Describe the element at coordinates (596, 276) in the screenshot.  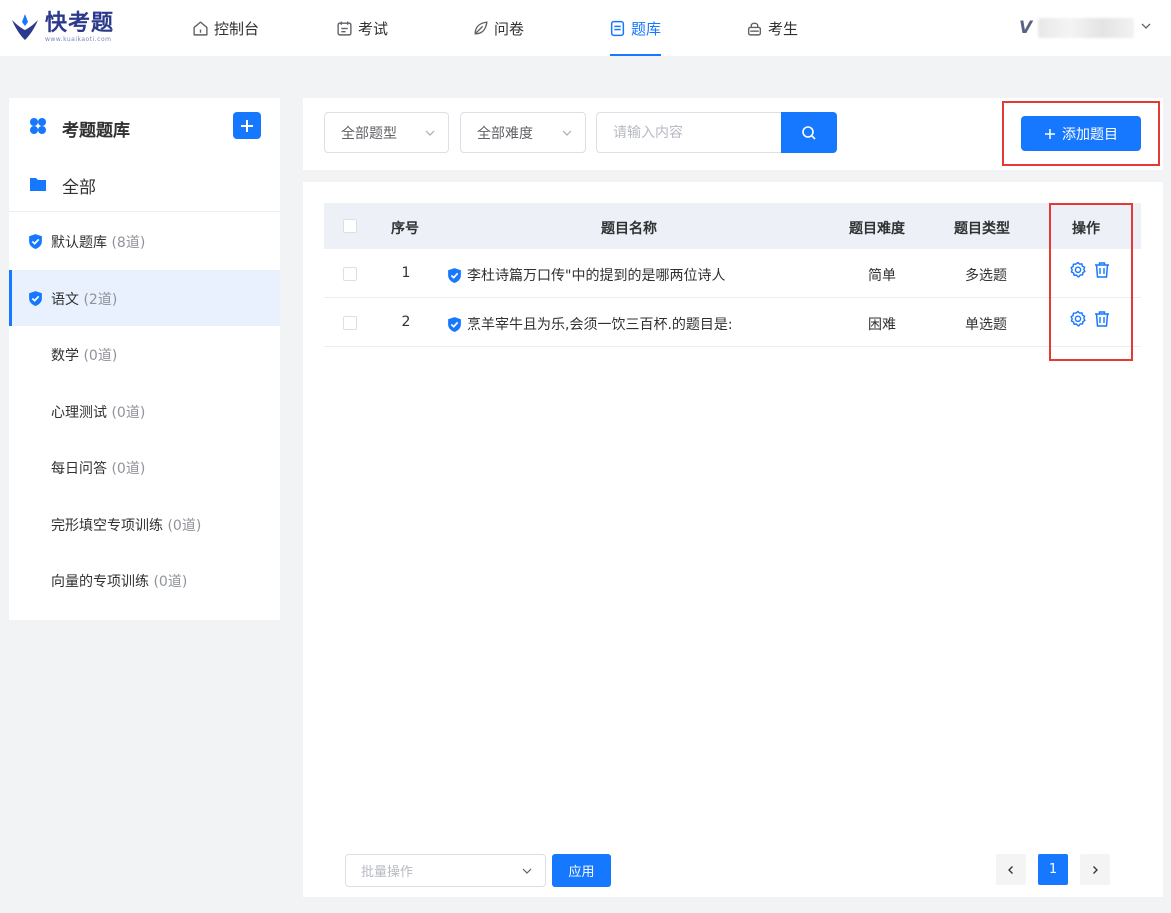
I see `row-name: 李杜诗篇万口传"中的提到的是哪两位诗人` at that location.